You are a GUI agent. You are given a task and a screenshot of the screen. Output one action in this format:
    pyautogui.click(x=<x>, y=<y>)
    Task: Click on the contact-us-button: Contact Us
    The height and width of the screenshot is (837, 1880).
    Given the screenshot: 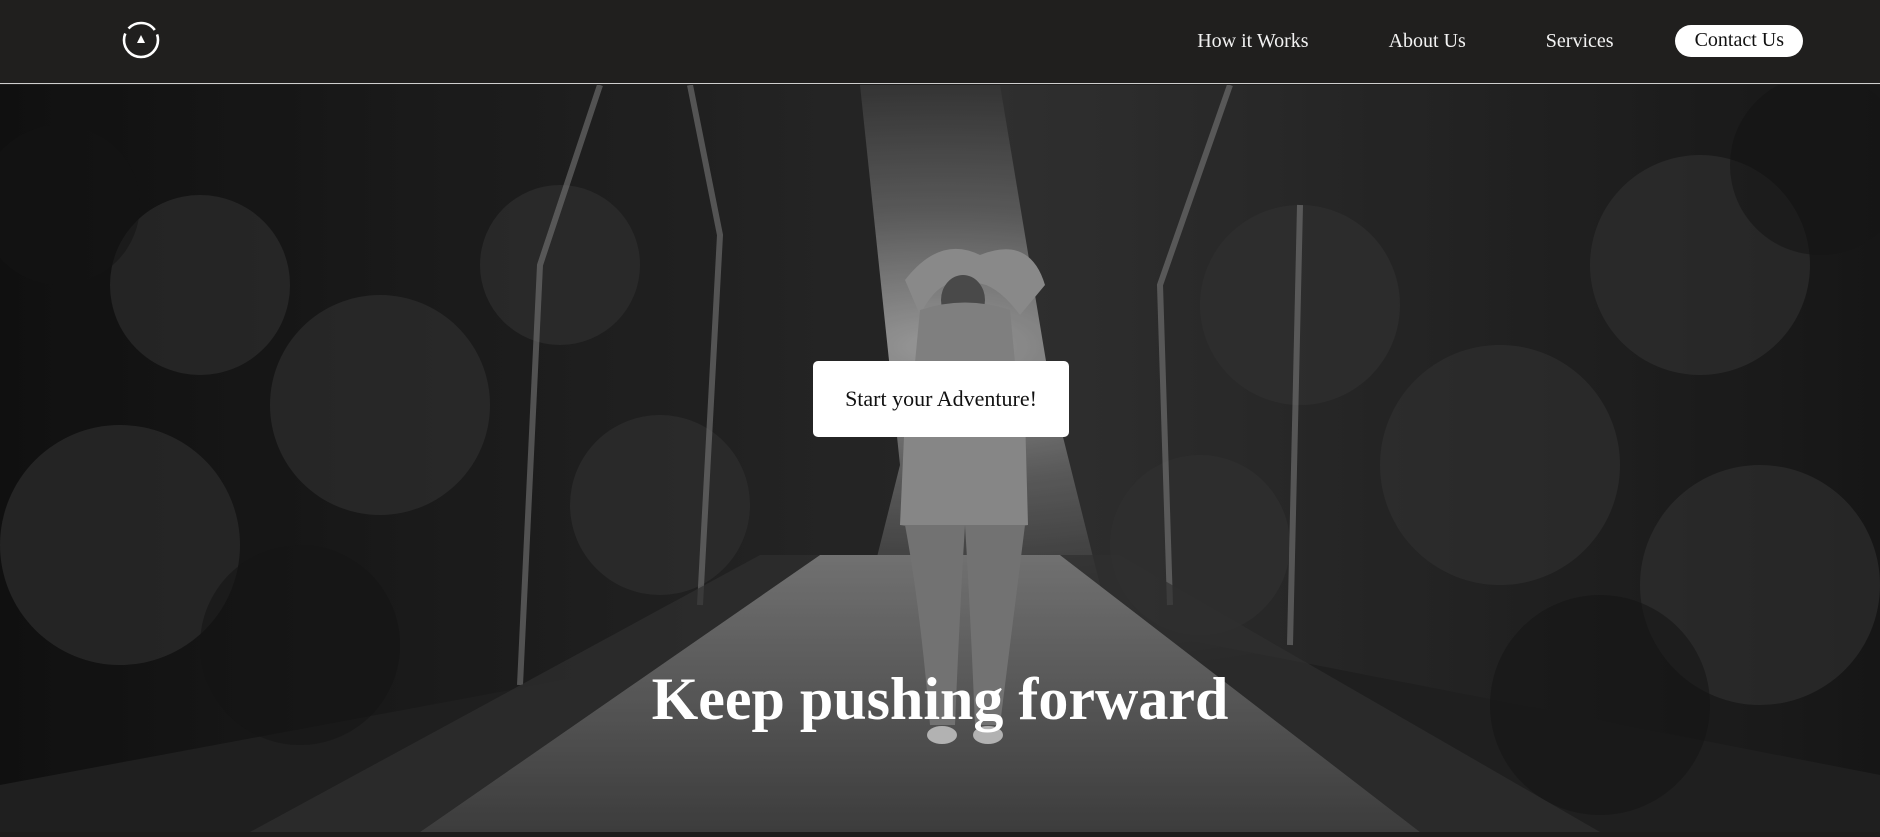 What is the action you would take?
    pyautogui.click(x=1738, y=41)
    